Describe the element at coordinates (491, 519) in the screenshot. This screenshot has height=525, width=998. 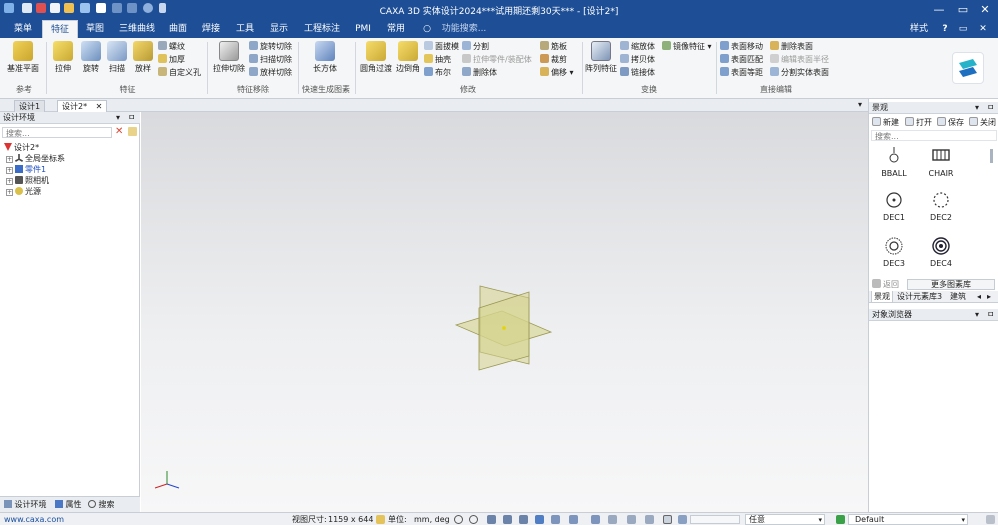
I see `pan-icon` at that location.